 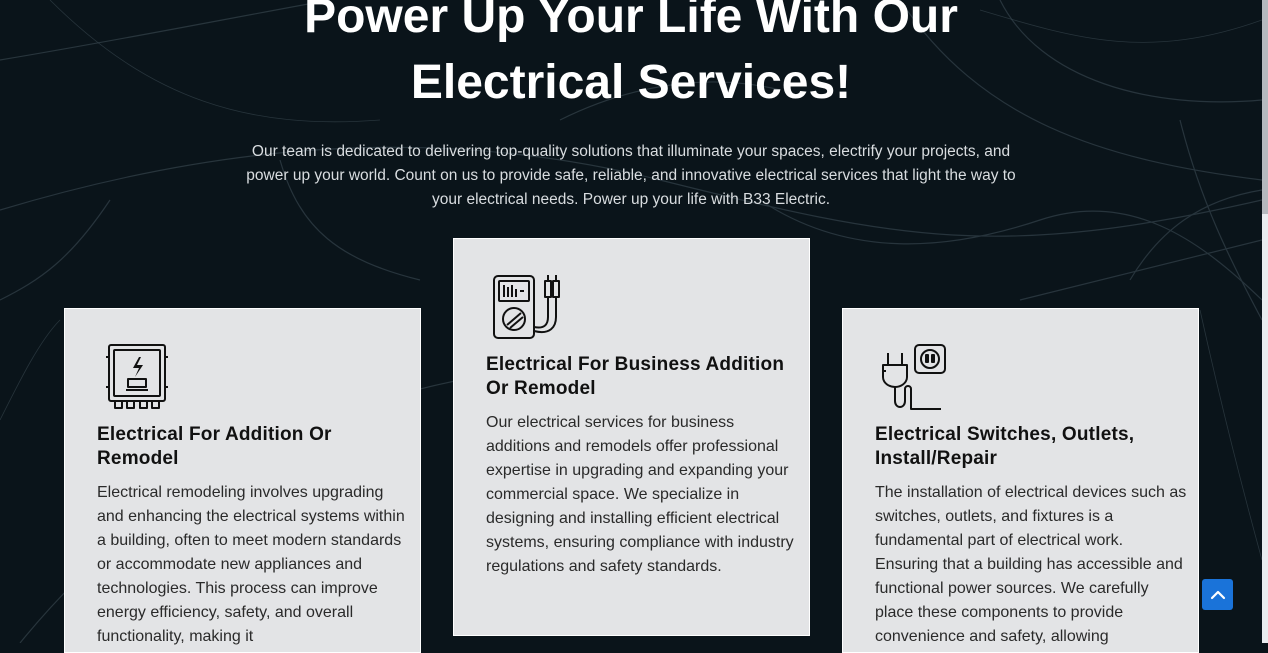 I want to click on plug-outlet-icon, so click(x=914, y=377).